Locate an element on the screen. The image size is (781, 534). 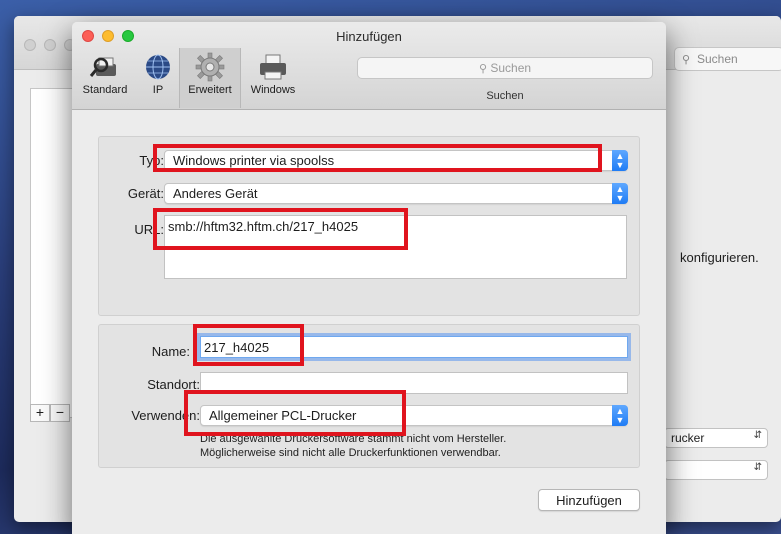
tab-standard-label: Standard is located at coordinates (105, 90).